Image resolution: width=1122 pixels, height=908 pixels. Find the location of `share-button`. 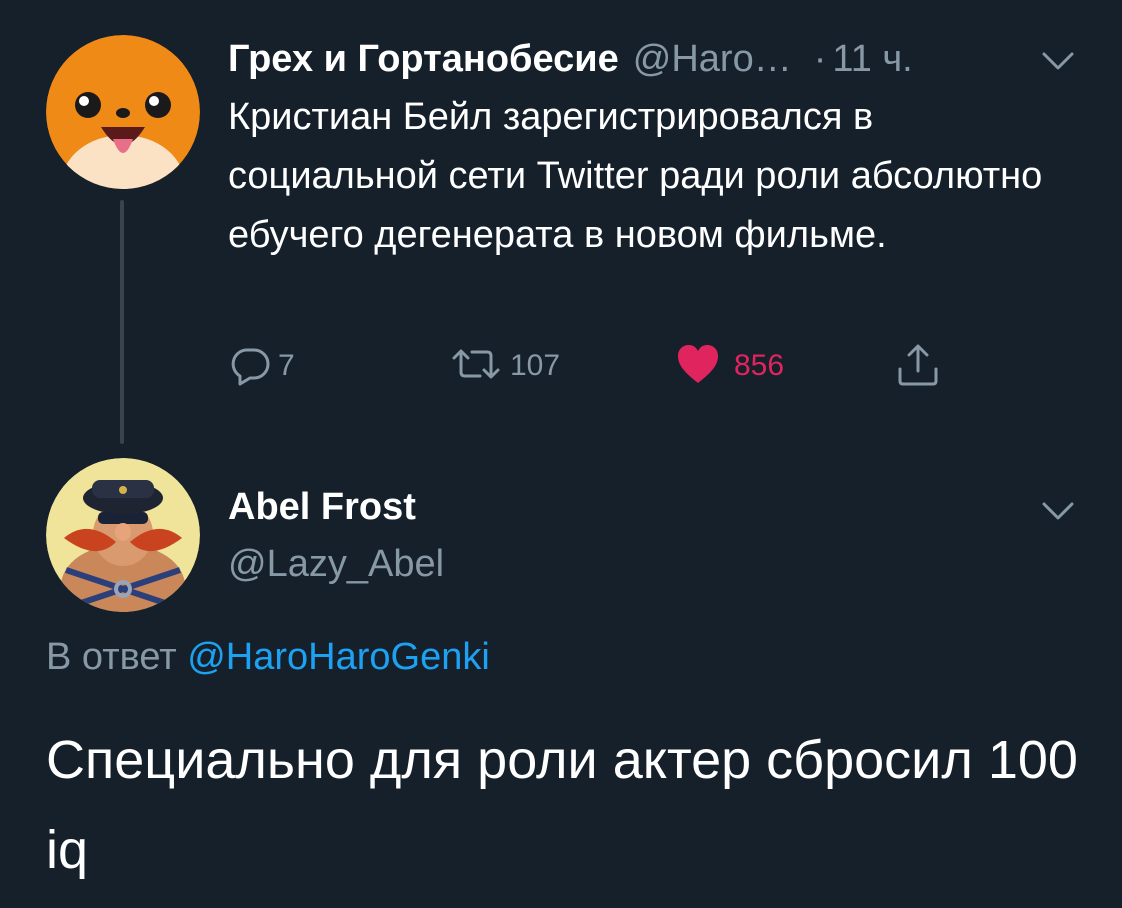

share-button is located at coordinates (918, 366).